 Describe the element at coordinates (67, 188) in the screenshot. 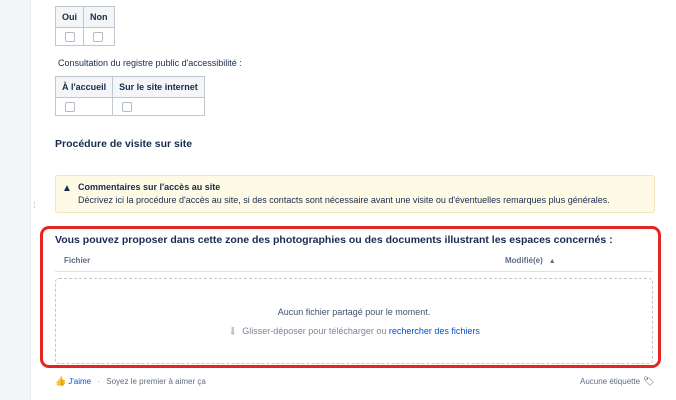

I see `warning-icon: ▲` at that location.